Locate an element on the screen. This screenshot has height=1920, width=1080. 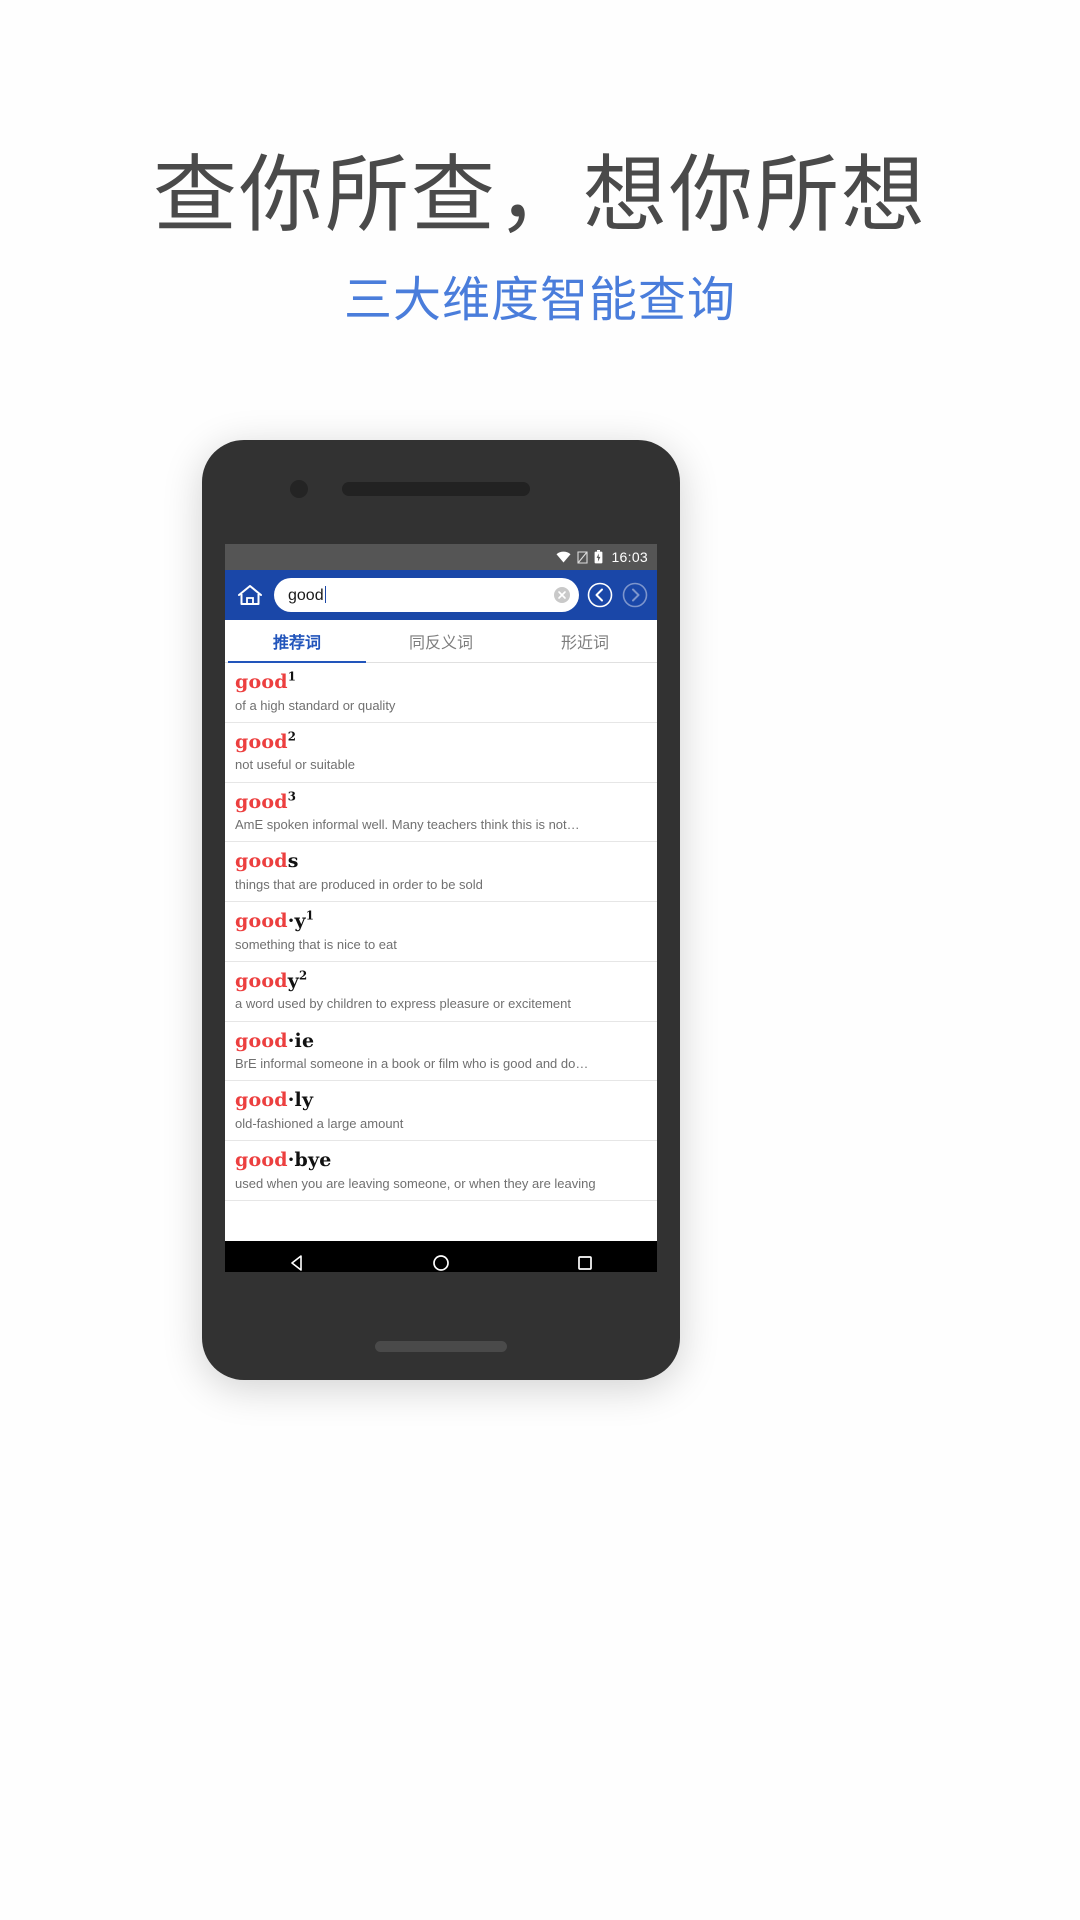
word-headword: good3 is located at coordinates (441, 801).